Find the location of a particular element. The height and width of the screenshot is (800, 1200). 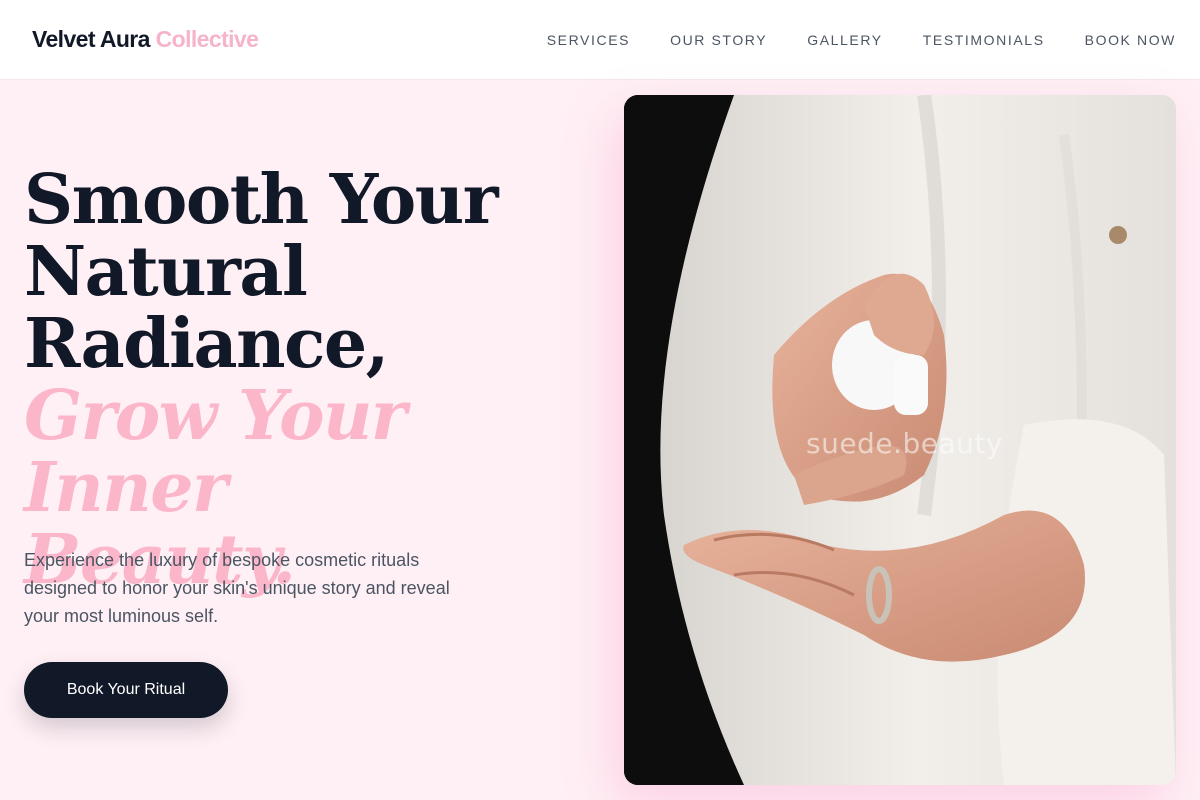

image-watermark: suede.beauty is located at coordinates (904, 443).